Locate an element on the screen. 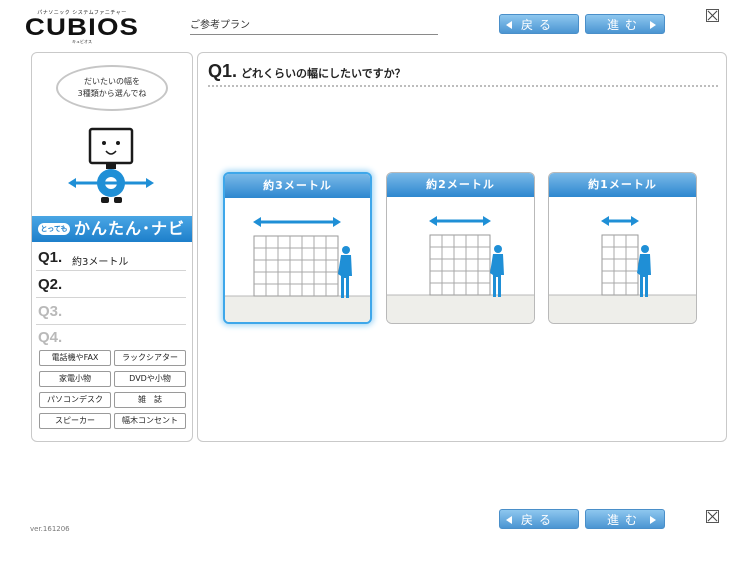  width-option-3m: 約3メートル is located at coordinates (297, 248).